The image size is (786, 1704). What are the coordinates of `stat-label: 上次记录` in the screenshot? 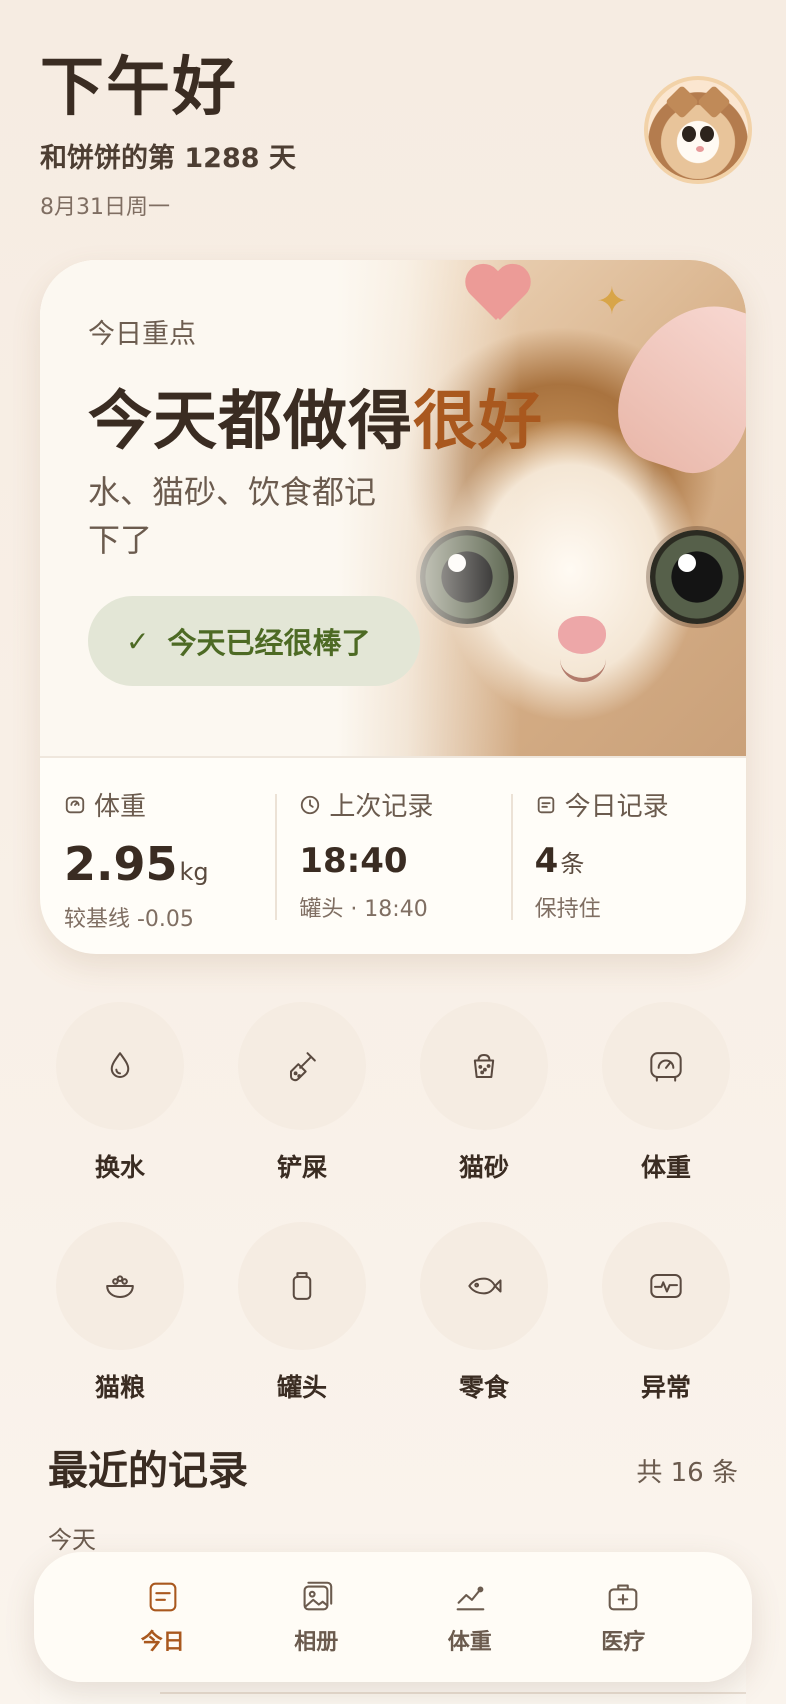 It's located at (381, 807).